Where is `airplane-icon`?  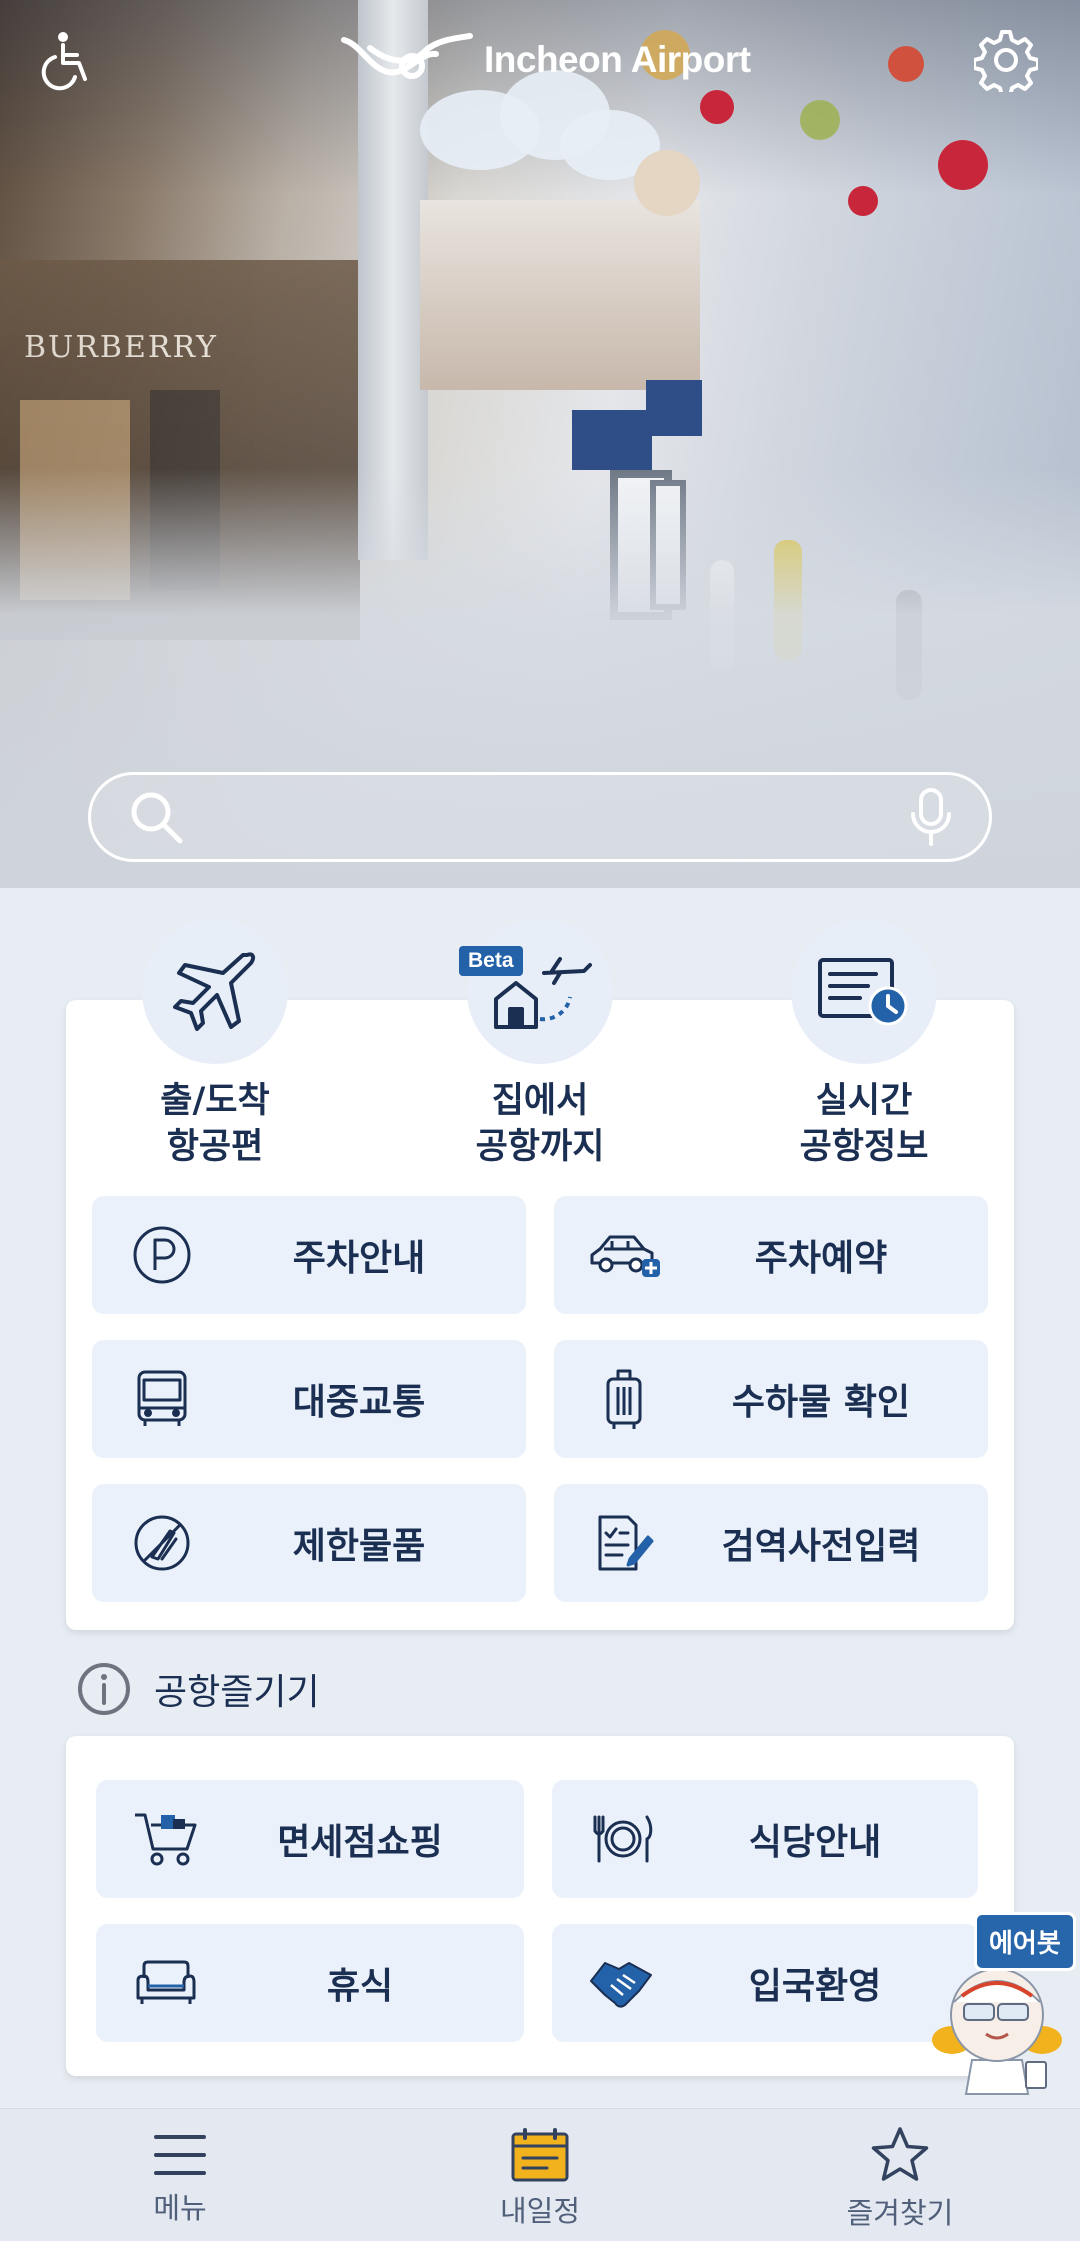
airplane-icon is located at coordinates (215, 991).